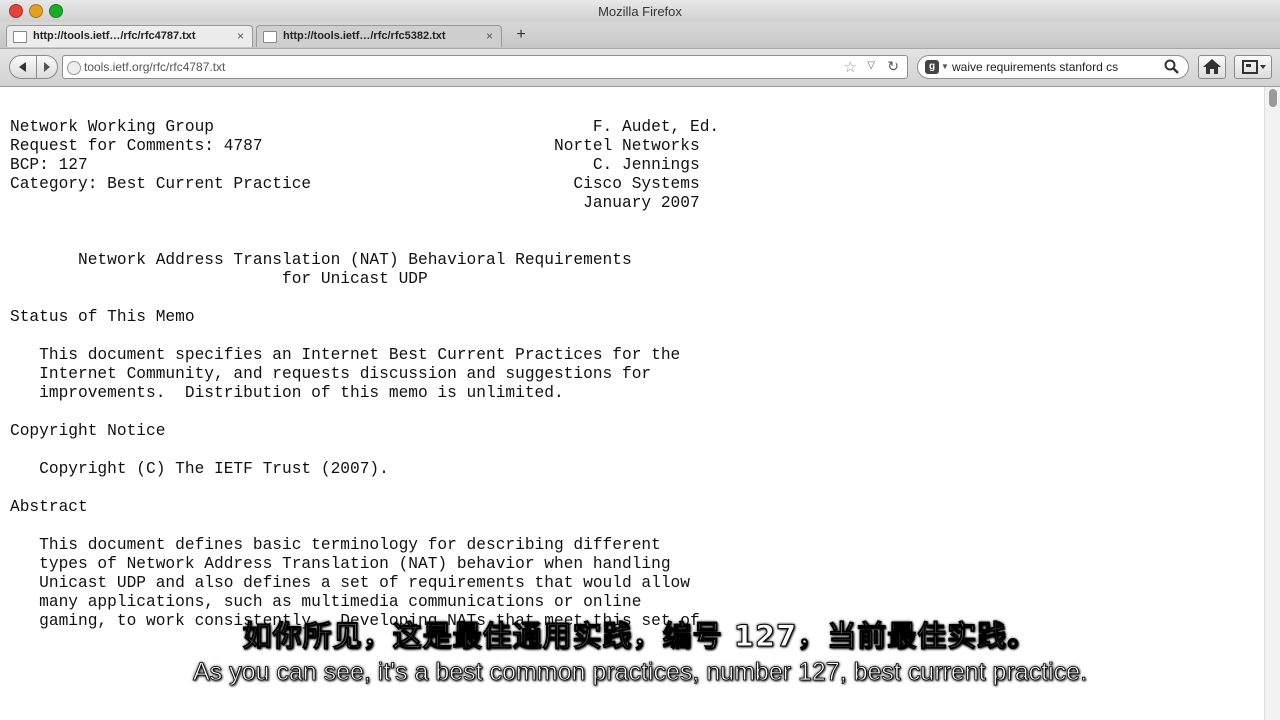 The height and width of the screenshot is (720, 1280). I want to click on home-icon, so click(1212, 66).